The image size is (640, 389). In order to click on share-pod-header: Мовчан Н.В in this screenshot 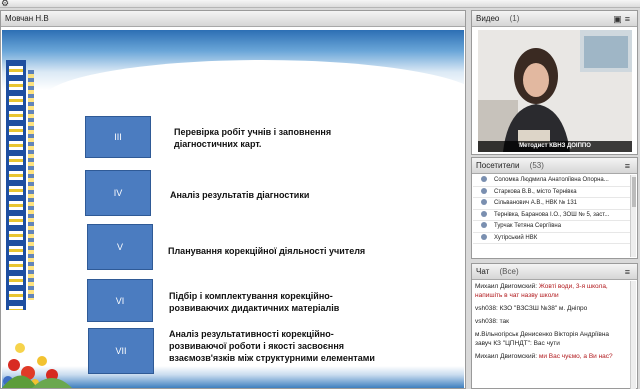, I will do `click(233, 19)`.